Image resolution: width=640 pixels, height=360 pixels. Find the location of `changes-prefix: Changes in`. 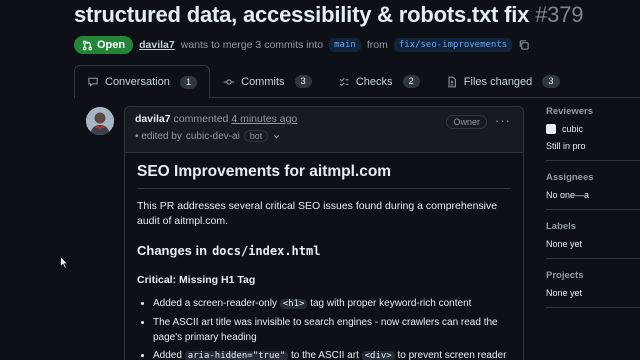

changes-prefix: Changes in is located at coordinates (172, 250).